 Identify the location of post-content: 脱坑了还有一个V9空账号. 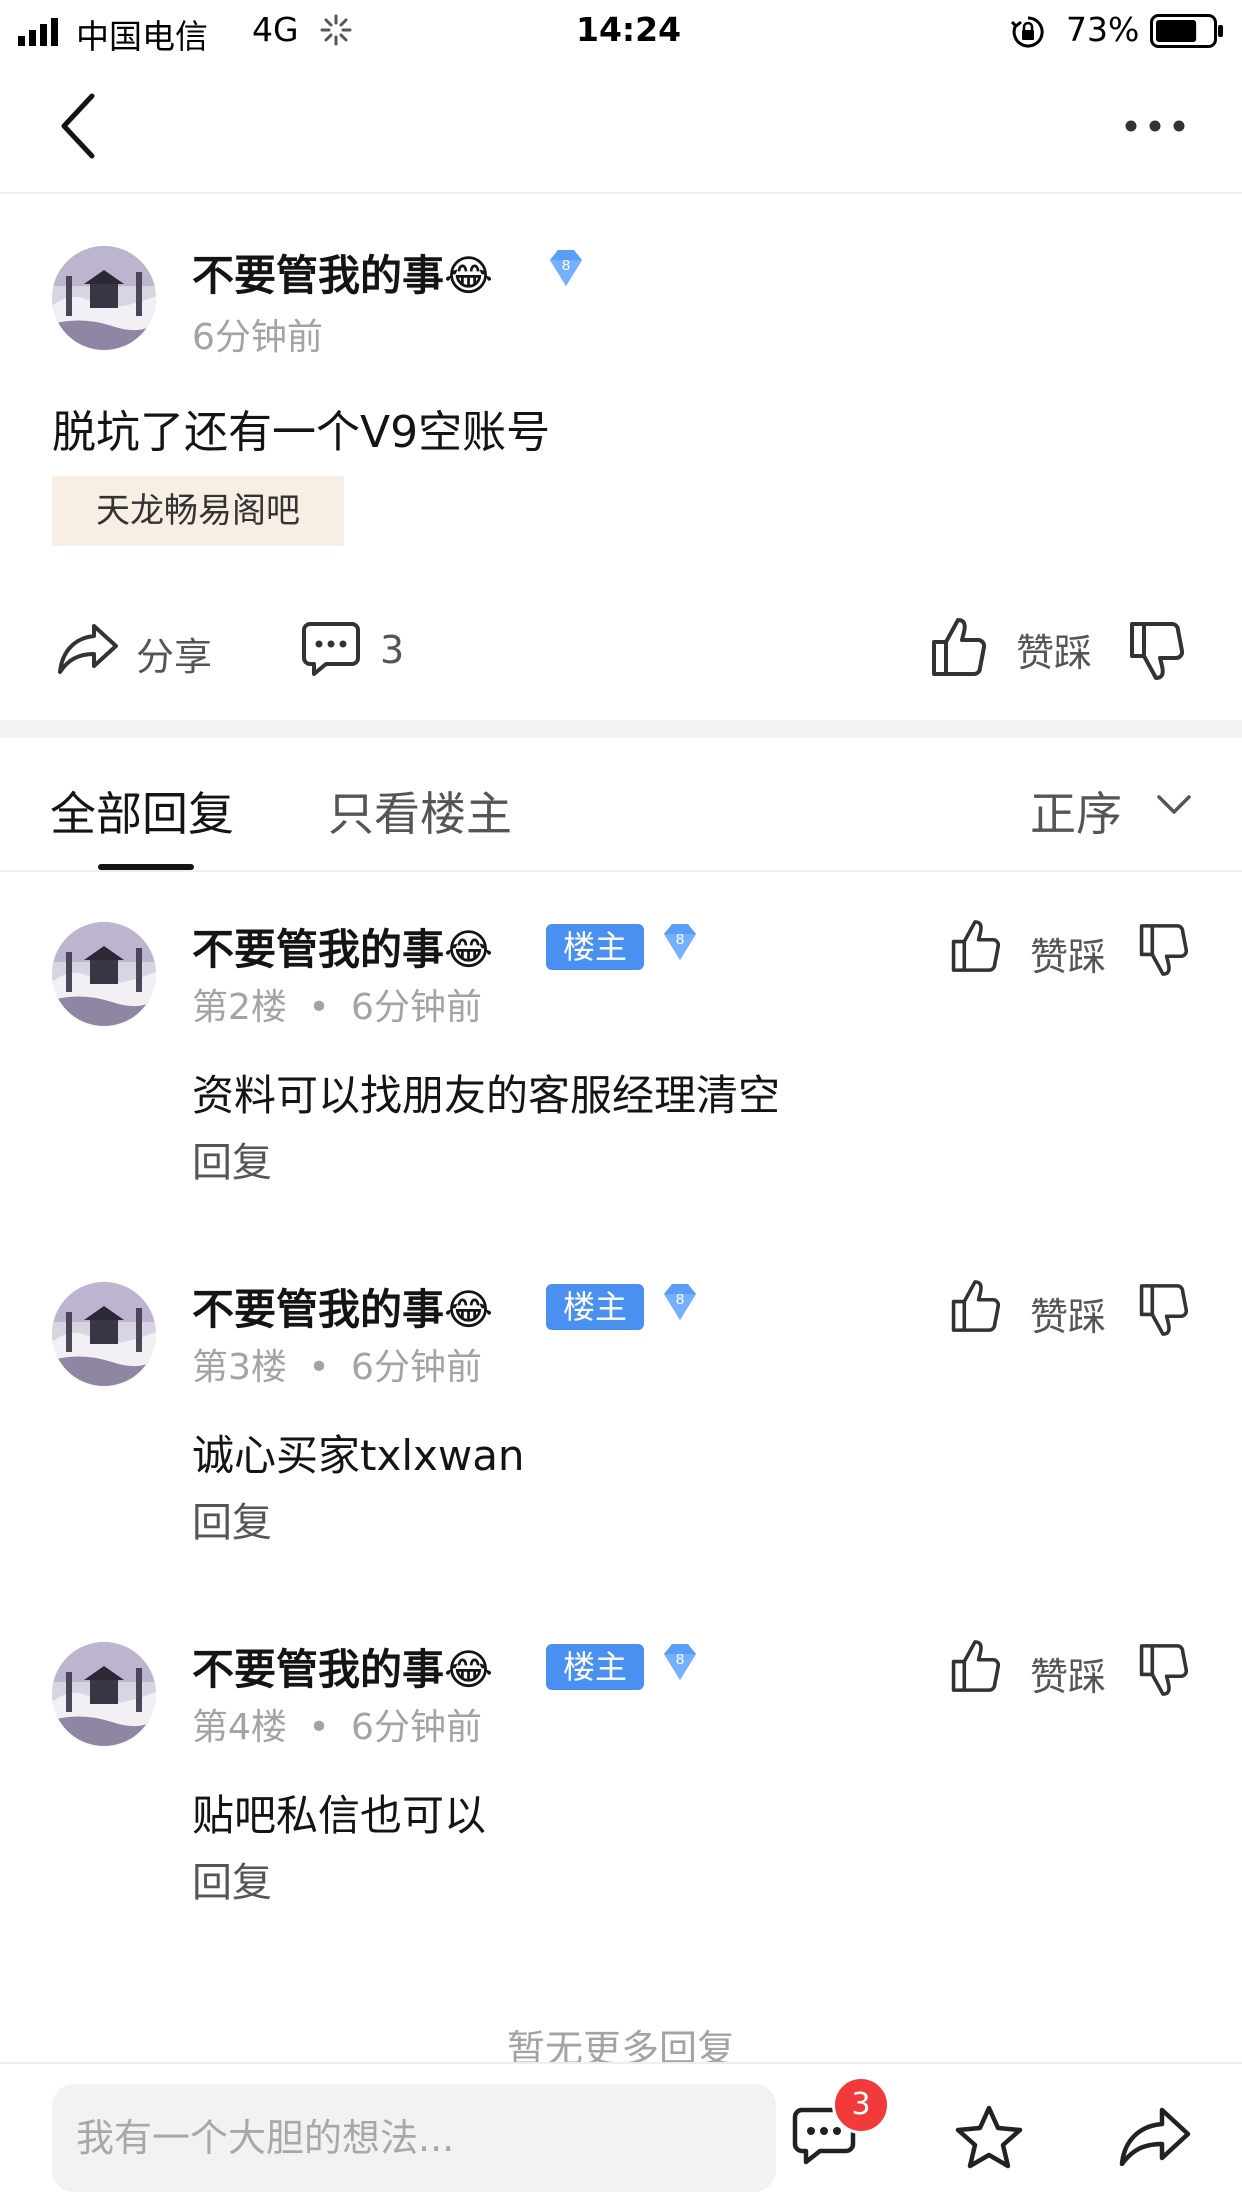
(301, 432).